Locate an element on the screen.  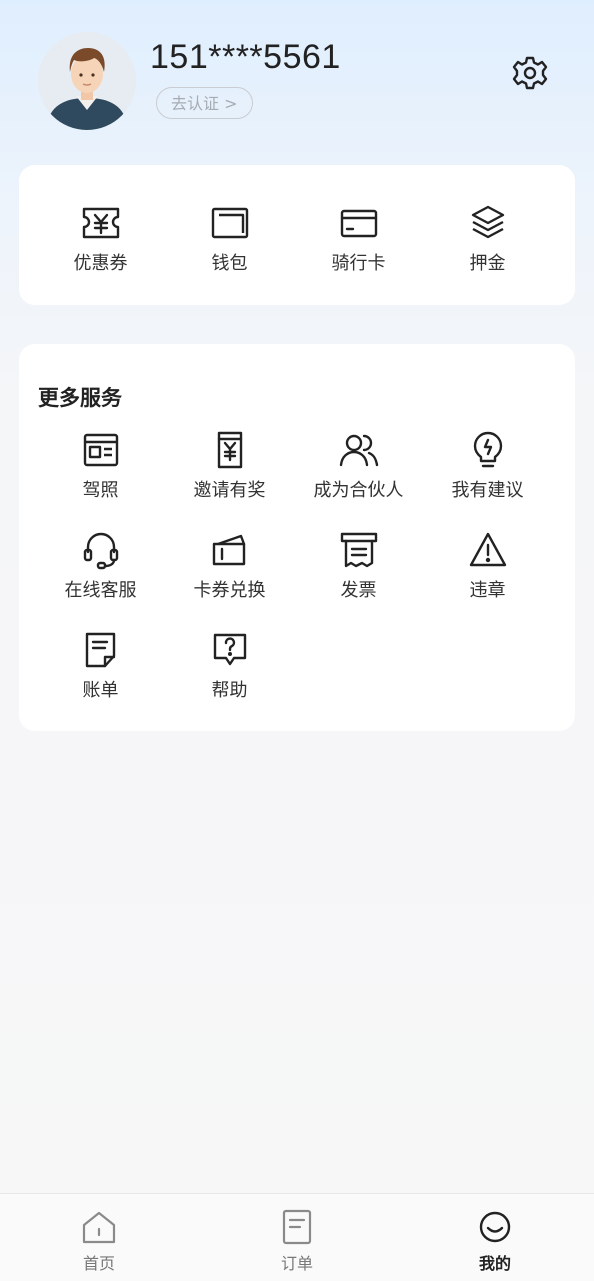
profile-icon is located at coordinates (495, 1227).